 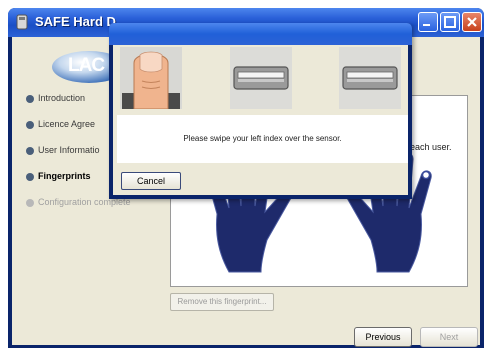 I want to click on step-licence-agreement: Licence Agree, so click(x=60, y=124).